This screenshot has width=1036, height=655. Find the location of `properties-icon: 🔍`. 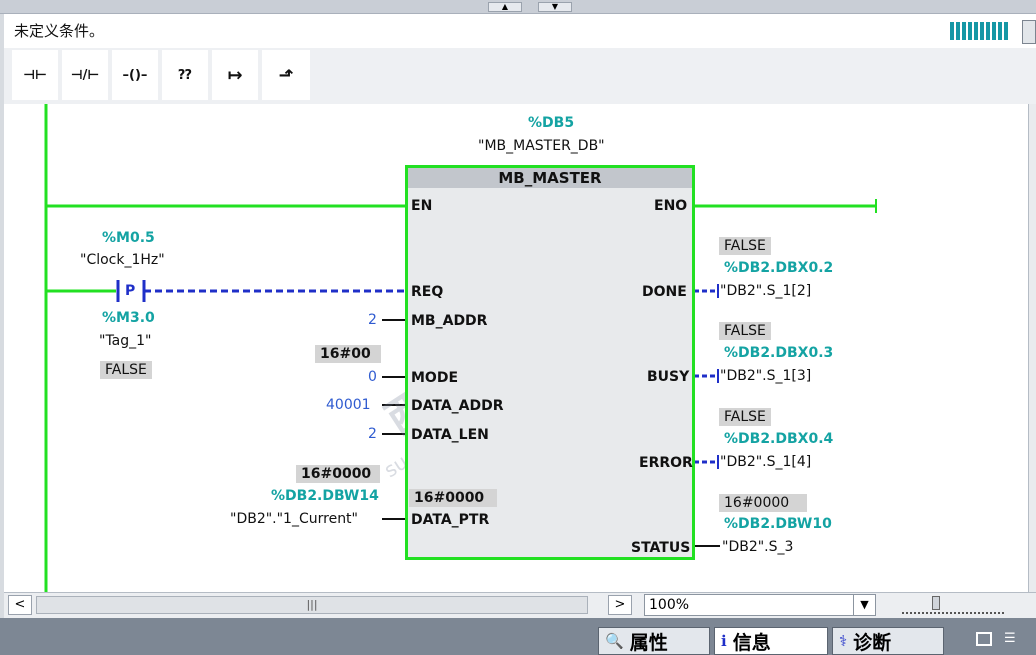

properties-icon: 🔍 is located at coordinates (614, 641).